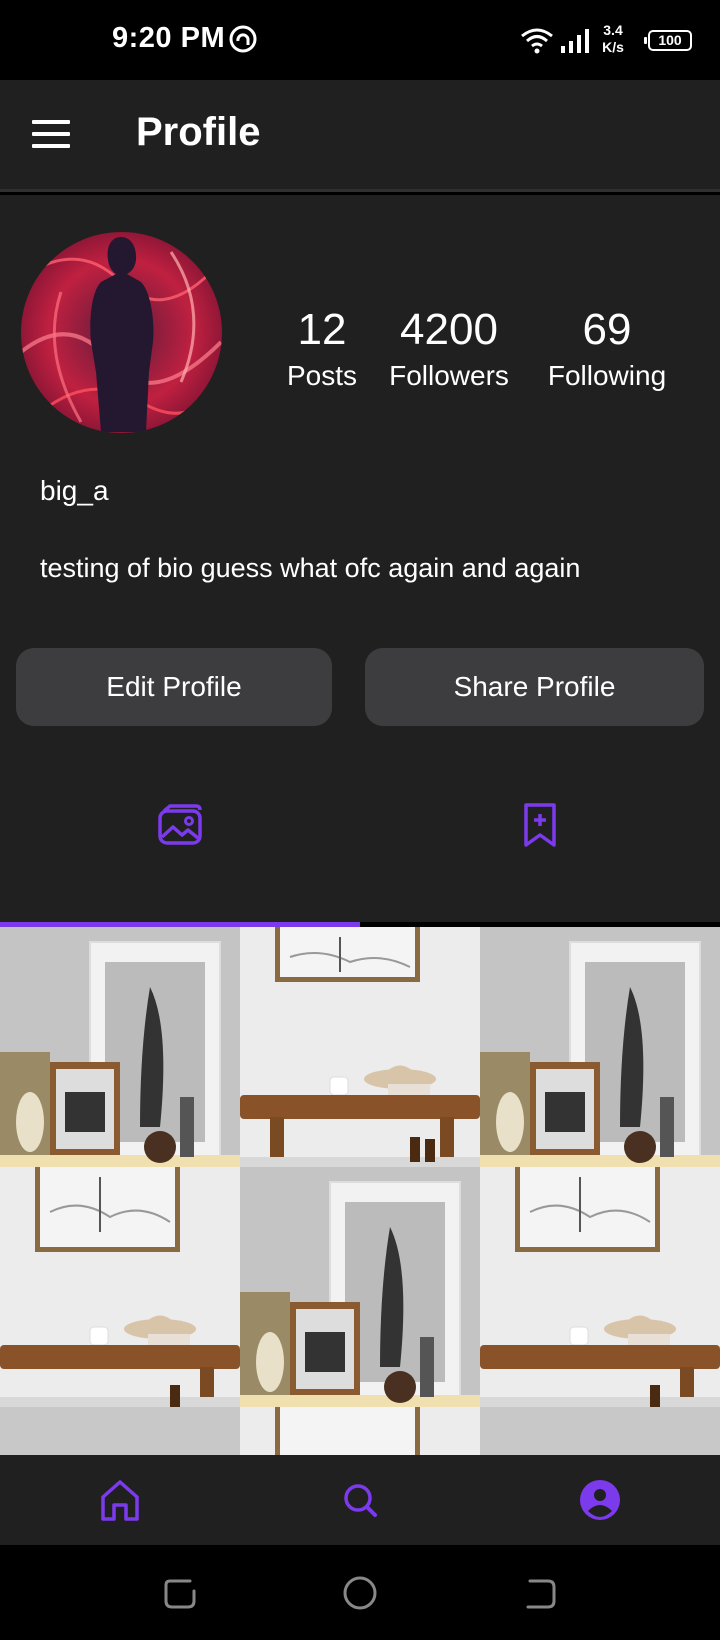  What do you see at coordinates (540, 1593) in the screenshot?
I see `back-icon` at bounding box center [540, 1593].